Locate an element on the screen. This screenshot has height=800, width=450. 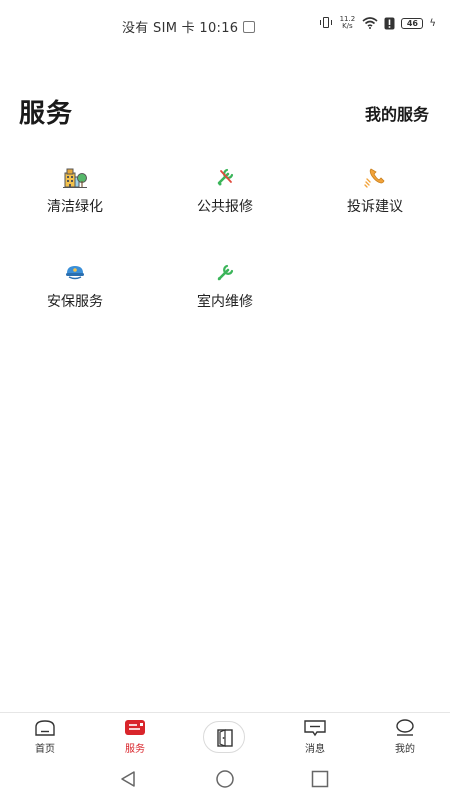
service-icon is located at coordinates (135, 728).